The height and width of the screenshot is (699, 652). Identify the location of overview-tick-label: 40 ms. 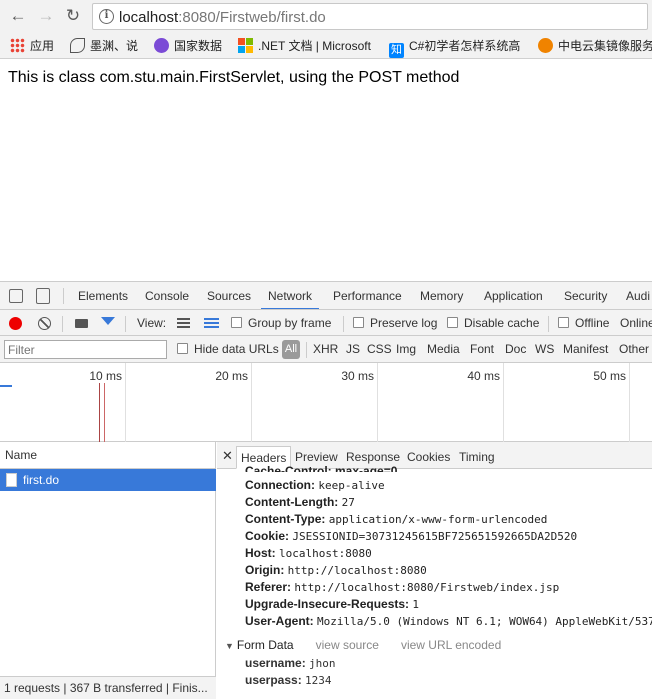
(483, 376).